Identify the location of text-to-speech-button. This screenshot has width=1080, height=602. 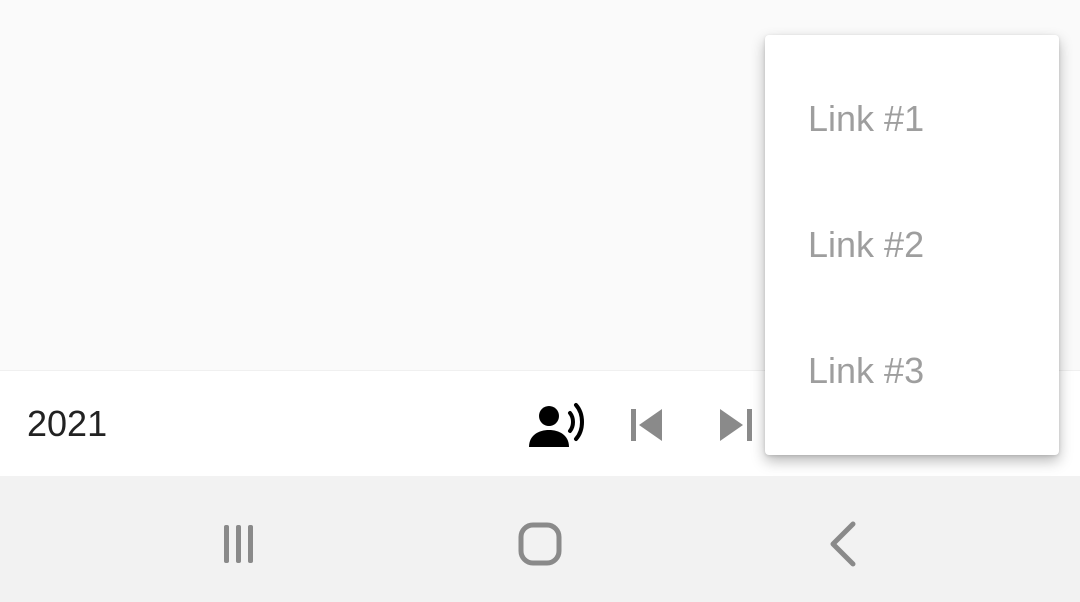
(557, 425).